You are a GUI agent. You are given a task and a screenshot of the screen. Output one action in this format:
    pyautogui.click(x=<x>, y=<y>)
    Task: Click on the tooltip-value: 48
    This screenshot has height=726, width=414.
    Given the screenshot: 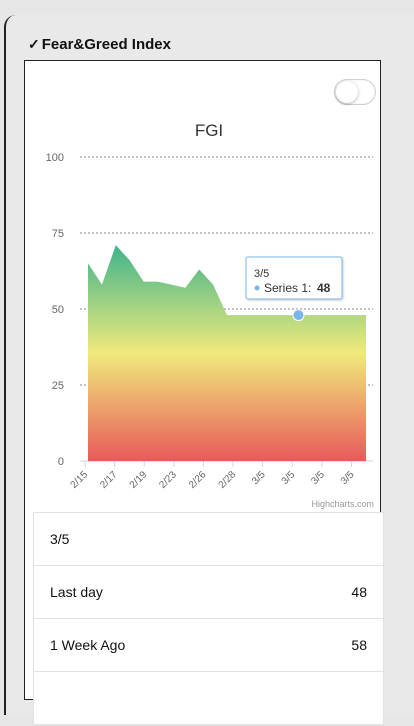 What is the action you would take?
    pyautogui.click(x=324, y=288)
    